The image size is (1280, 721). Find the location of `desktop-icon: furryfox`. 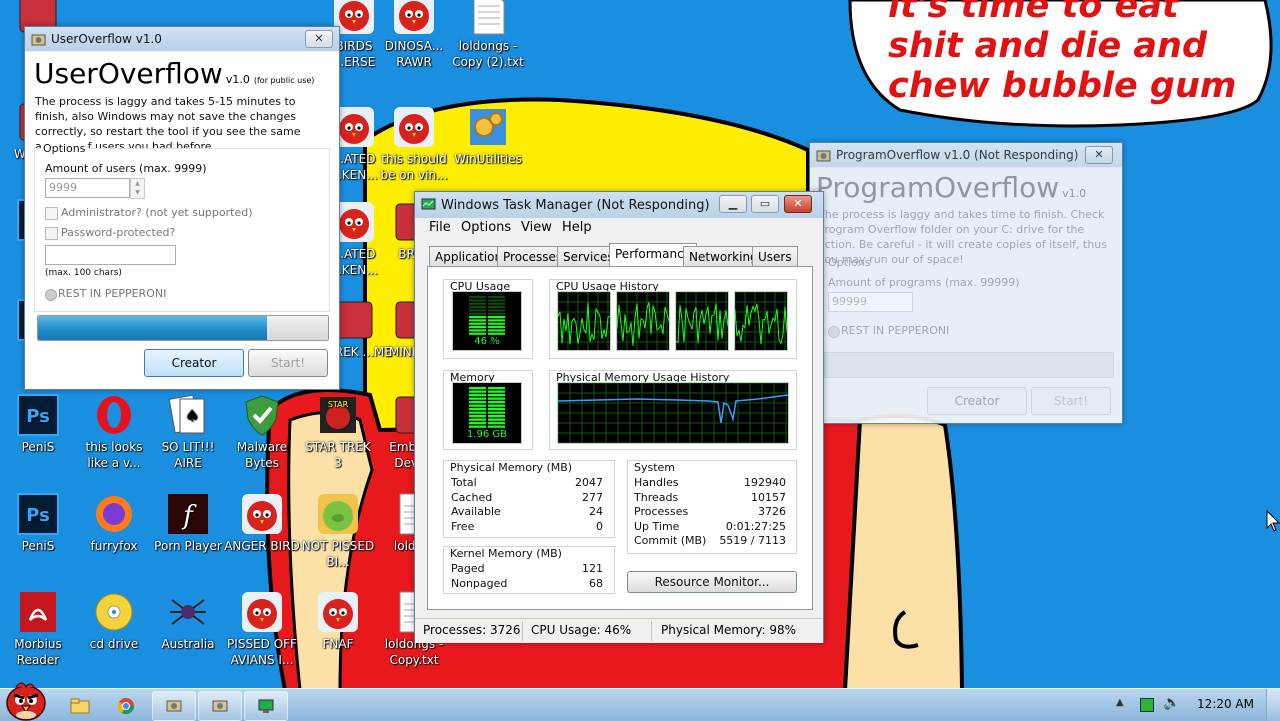

desktop-icon: furryfox is located at coordinates (114, 523).